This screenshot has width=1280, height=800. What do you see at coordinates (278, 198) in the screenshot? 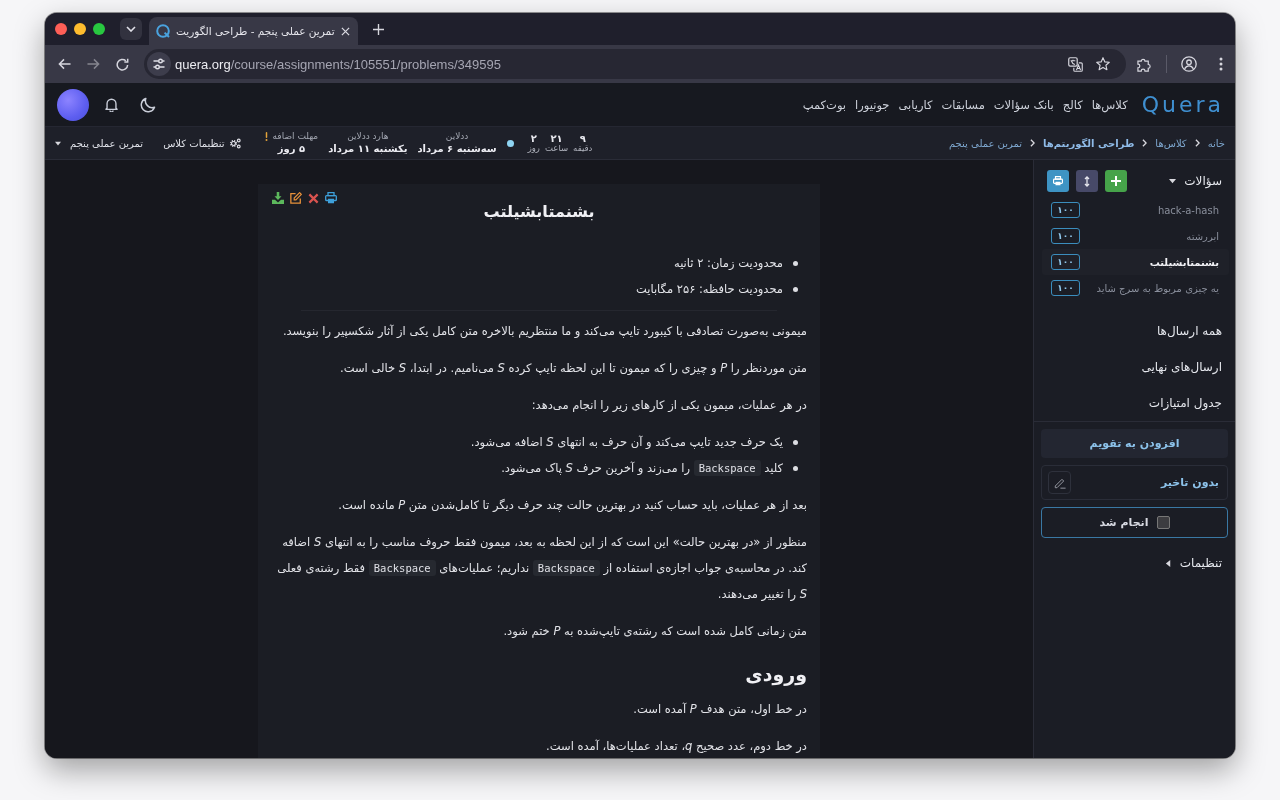
I see `download-icon` at bounding box center [278, 198].